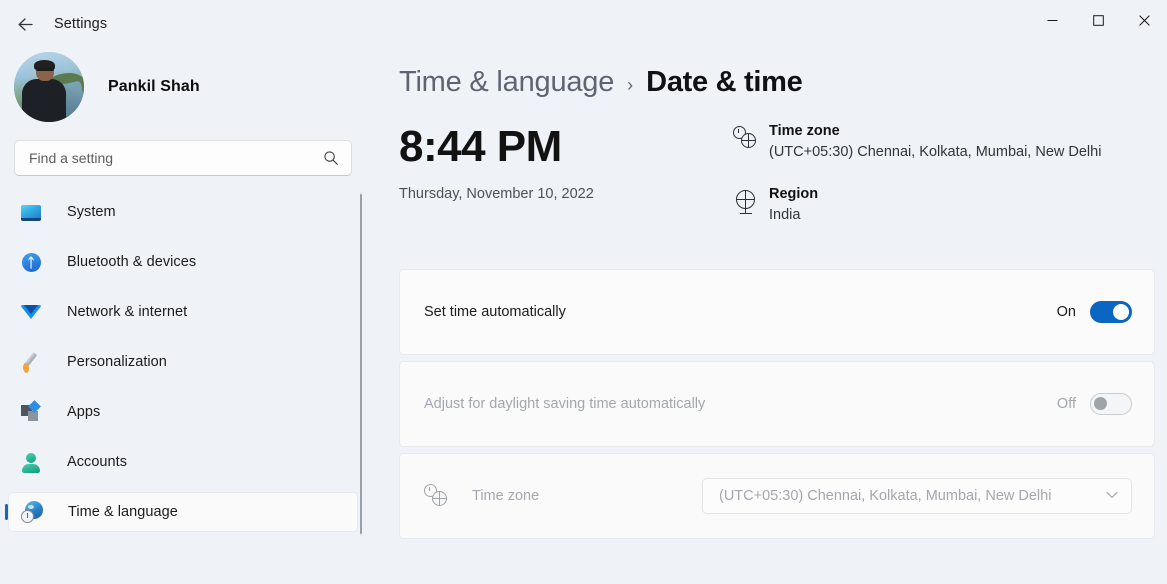 This screenshot has width=1167, height=584. Describe the element at coordinates (31, 262) in the screenshot. I see `bluetooth-icon: ᛏ` at that location.